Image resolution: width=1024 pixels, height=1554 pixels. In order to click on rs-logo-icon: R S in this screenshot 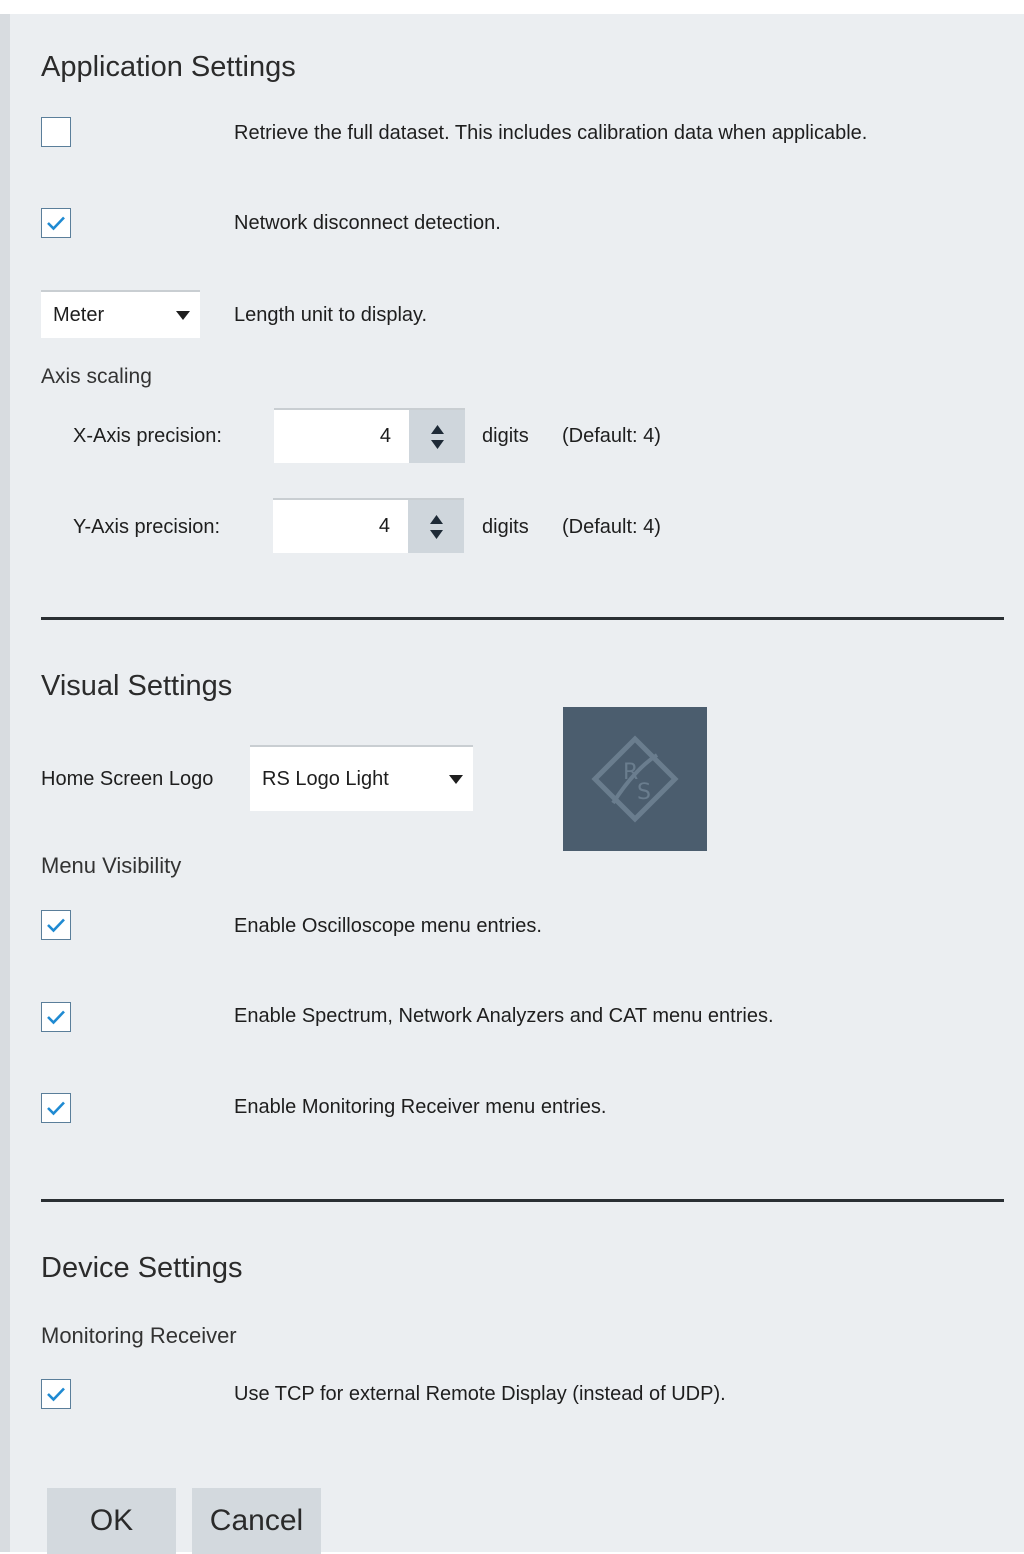, I will do `click(635, 779)`.